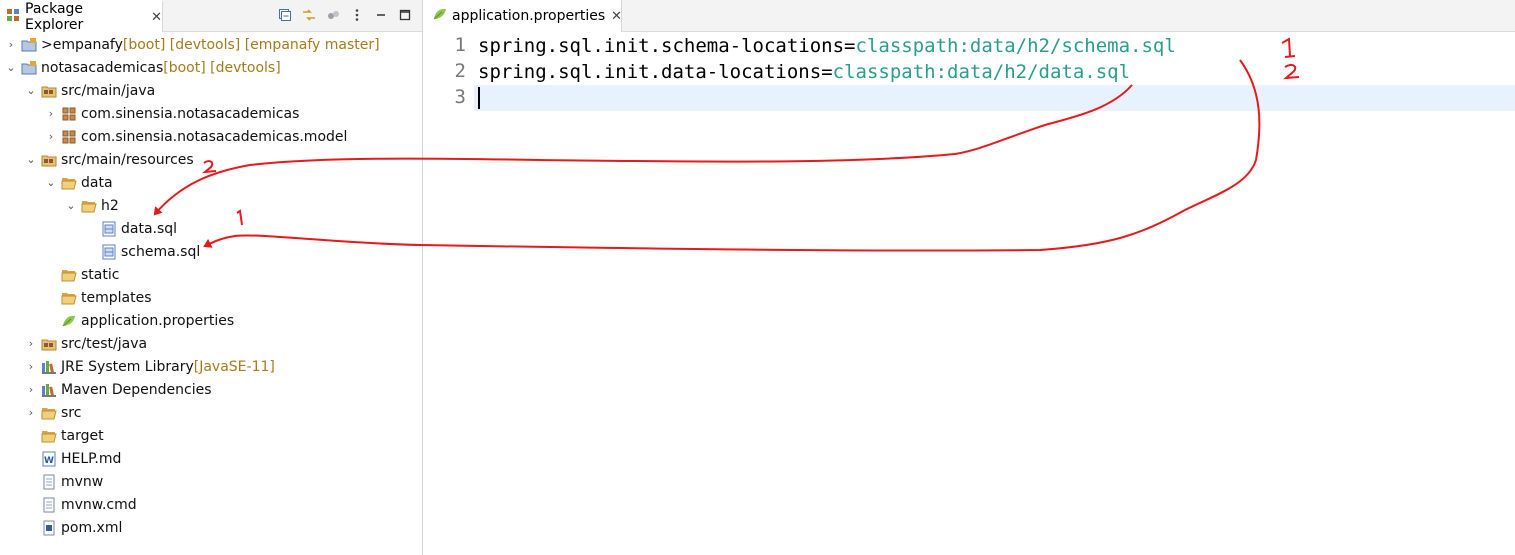 This screenshot has width=1515, height=555. What do you see at coordinates (158, 320) in the screenshot?
I see `tree-item-label: application.properties` at bounding box center [158, 320].